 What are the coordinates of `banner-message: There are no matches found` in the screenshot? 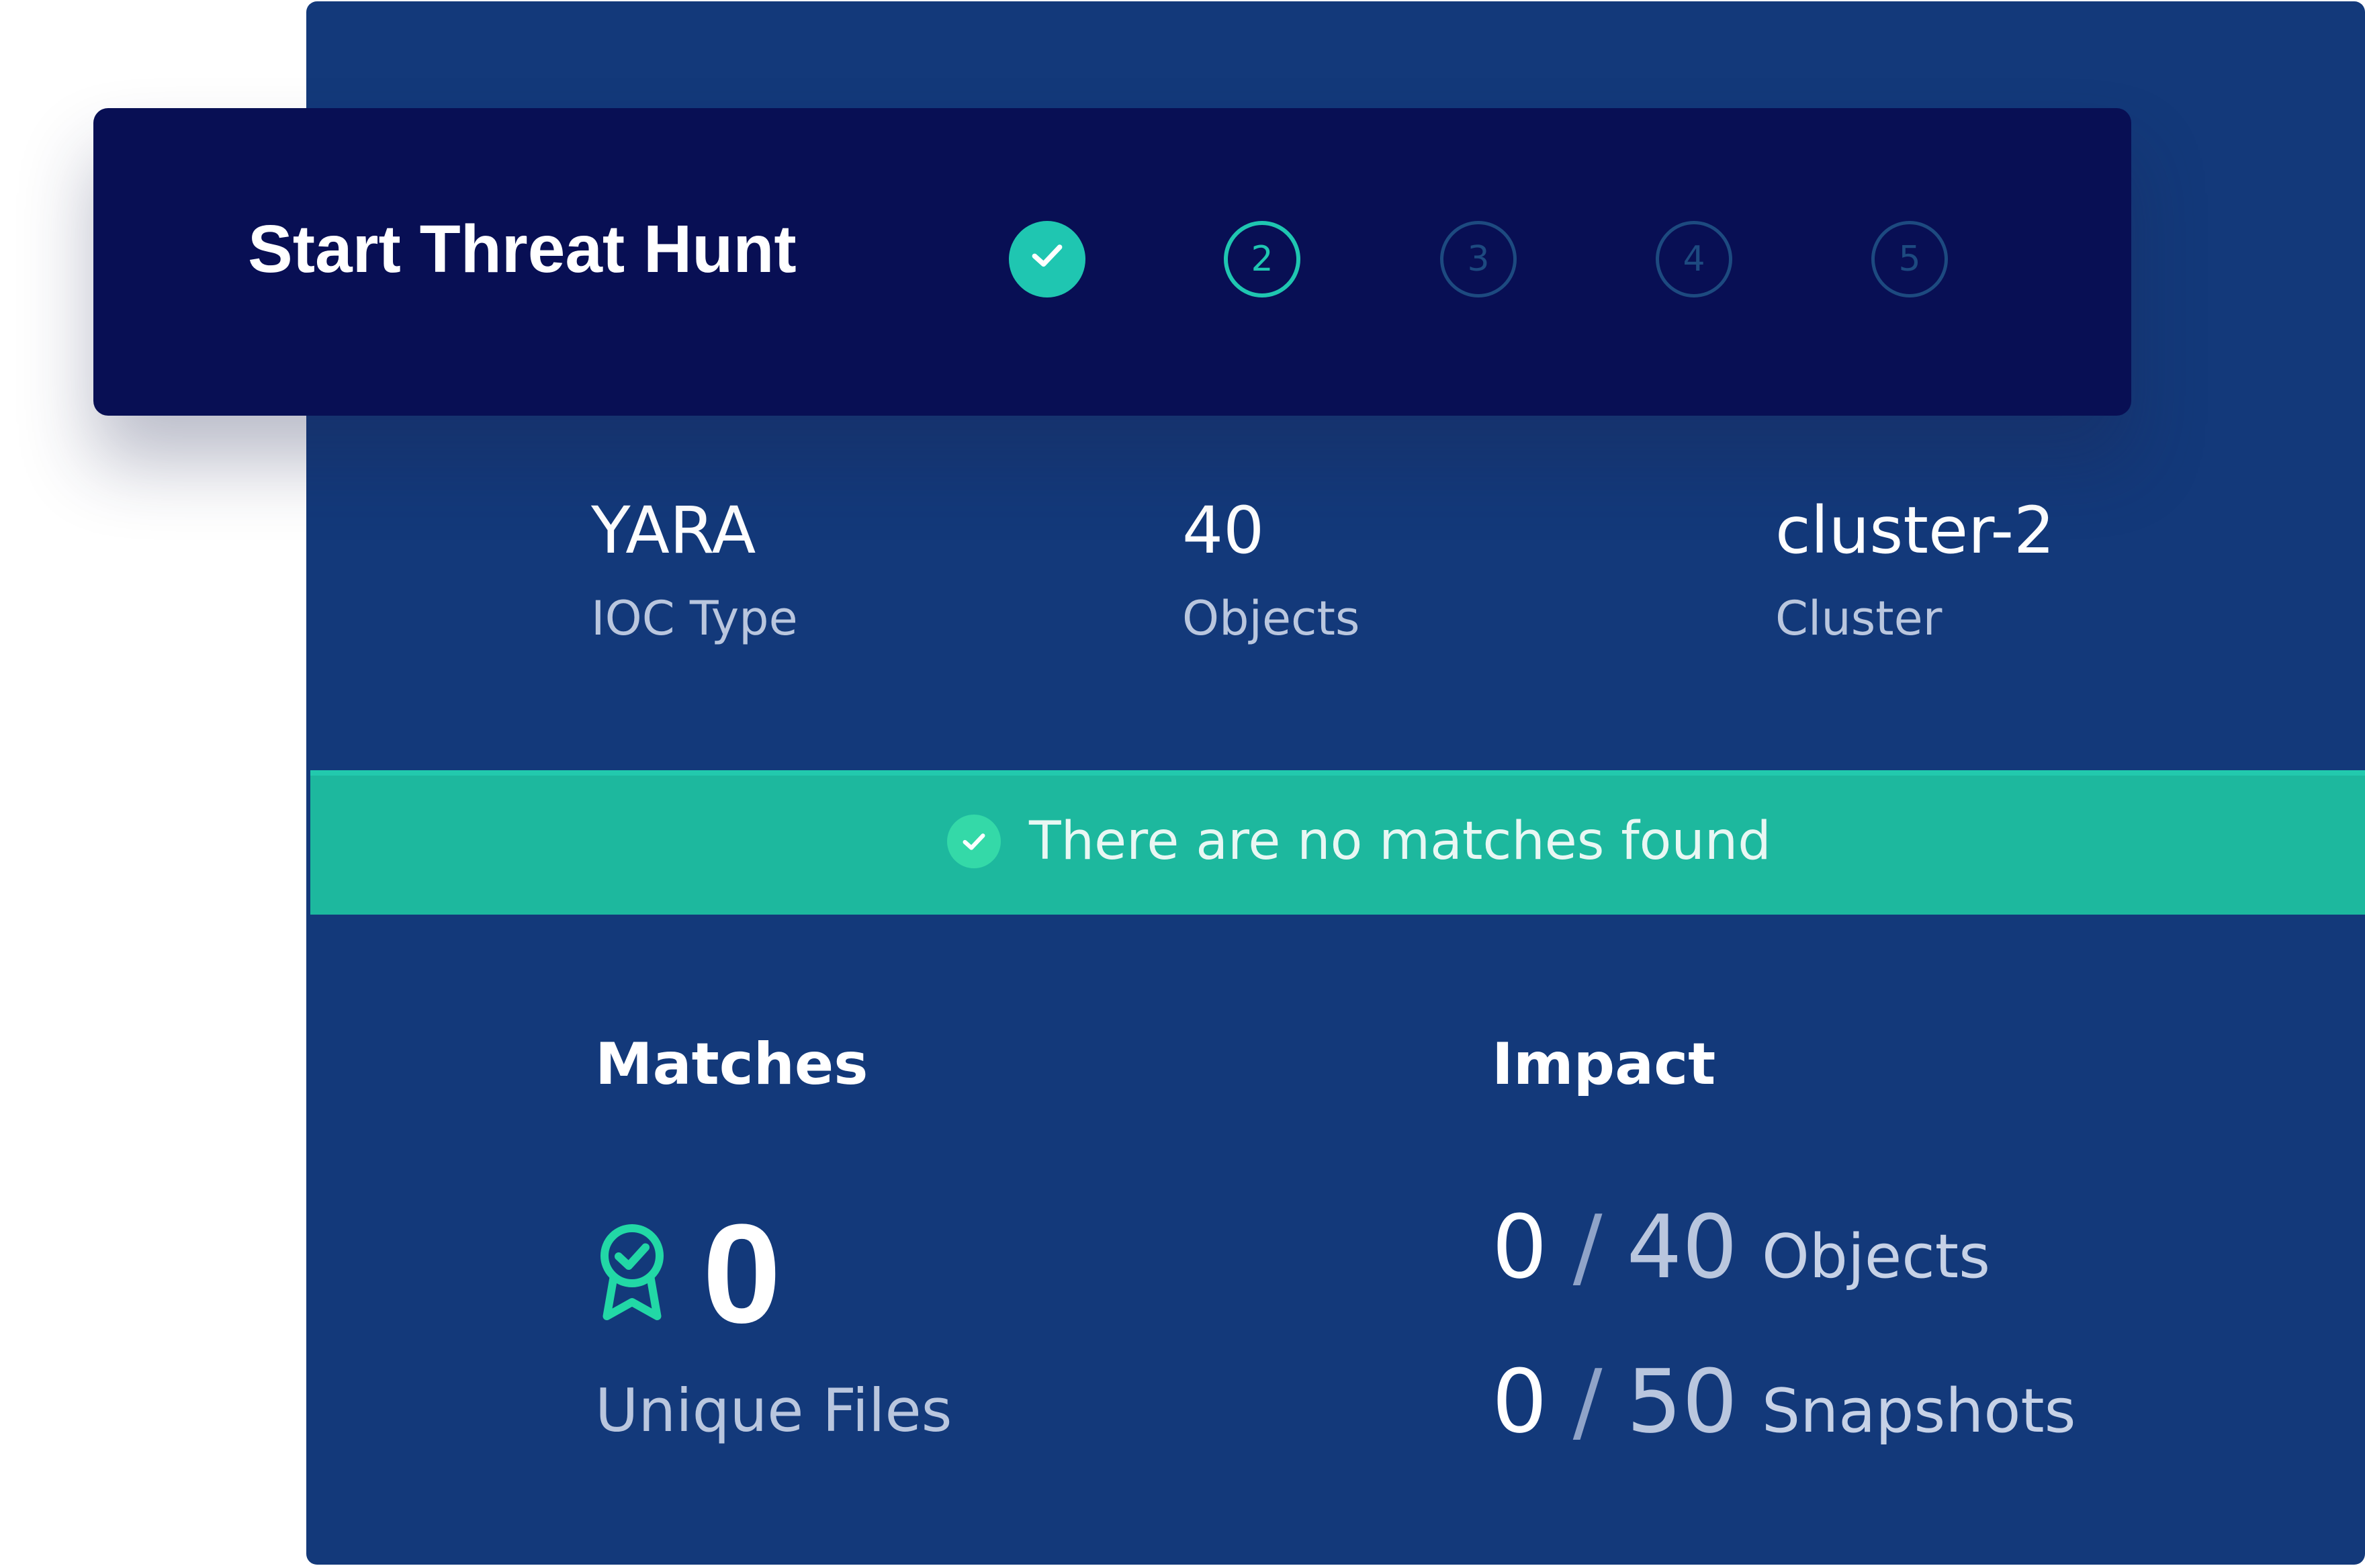 It's located at (1400, 841).